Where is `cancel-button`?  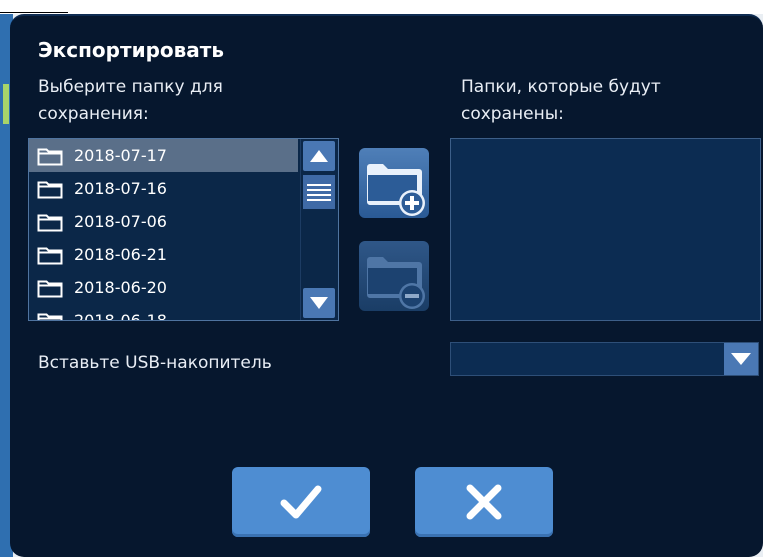
cancel-button is located at coordinates (484, 502).